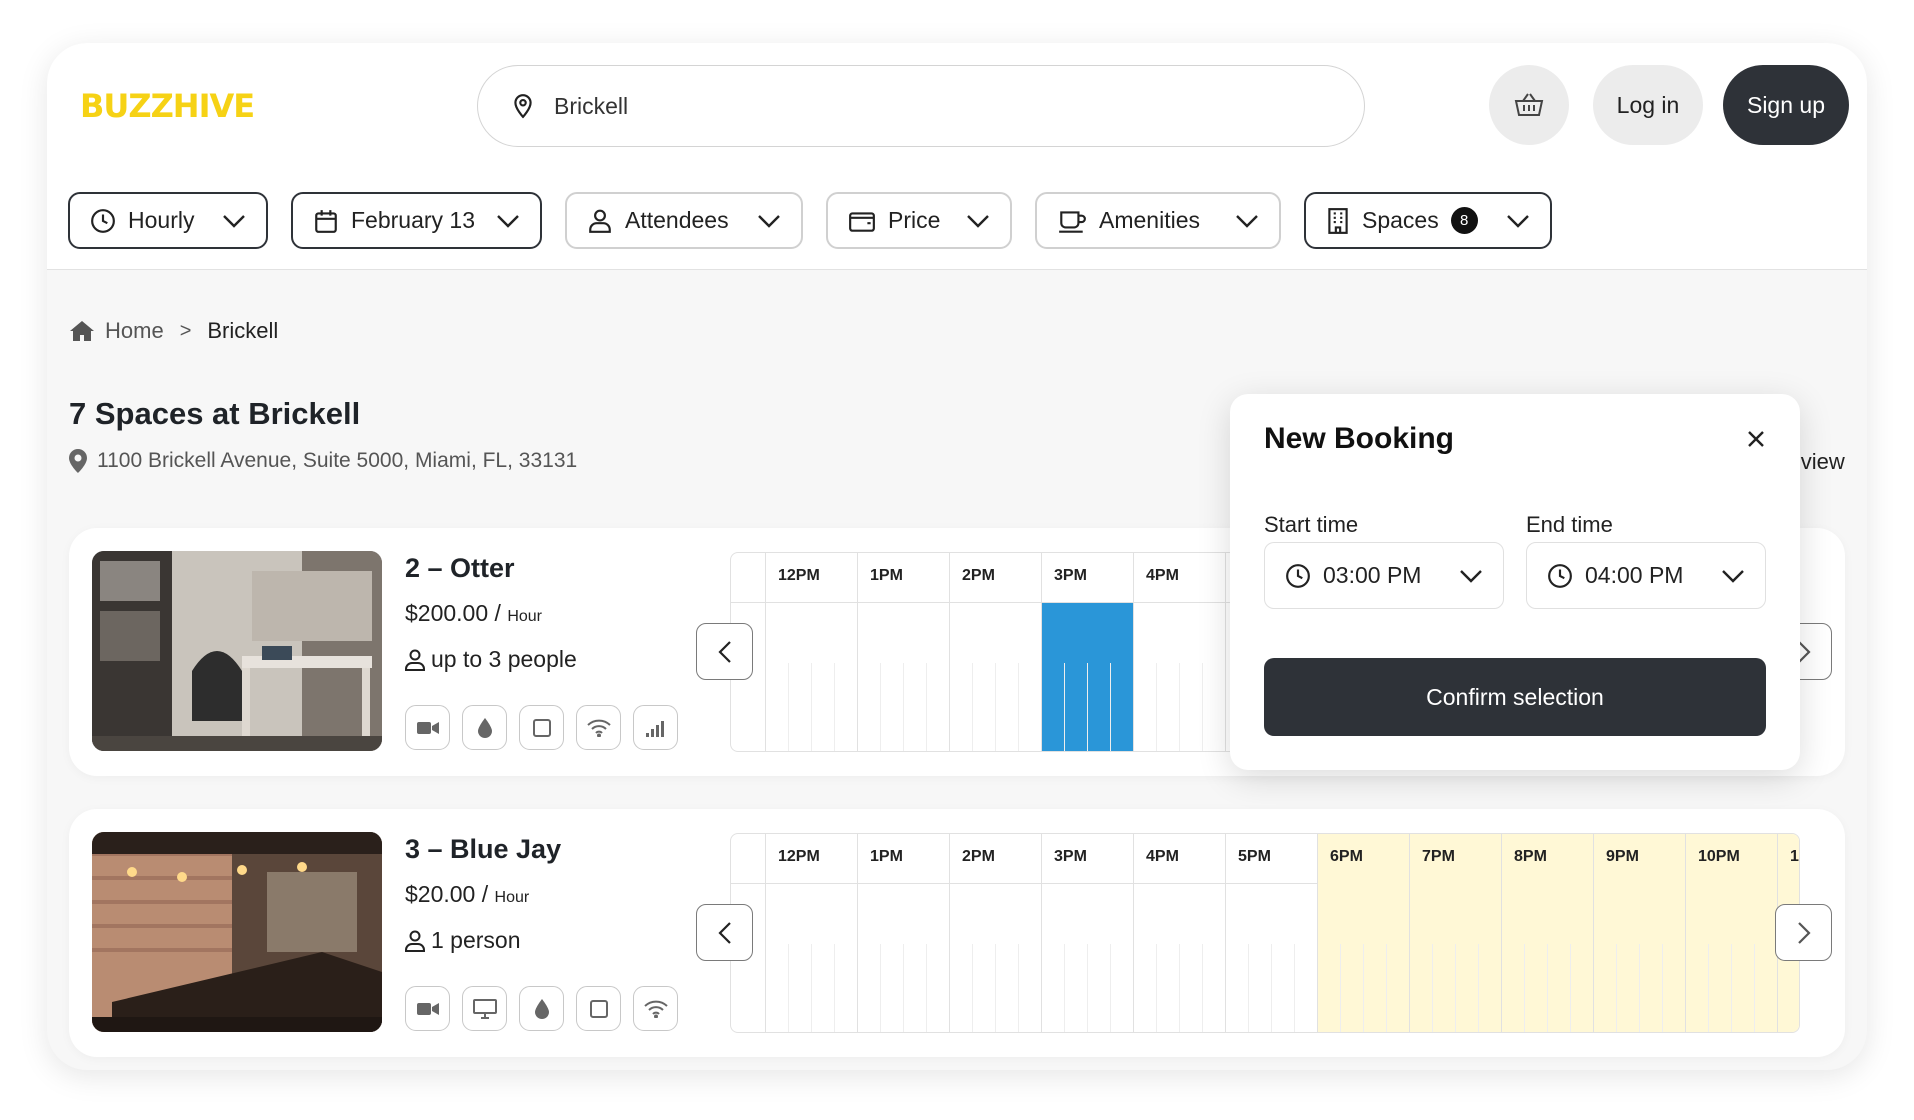 The height and width of the screenshot is (1120, 1914). I want to click on filter-amenities: Amenities, so click(1158, 220).